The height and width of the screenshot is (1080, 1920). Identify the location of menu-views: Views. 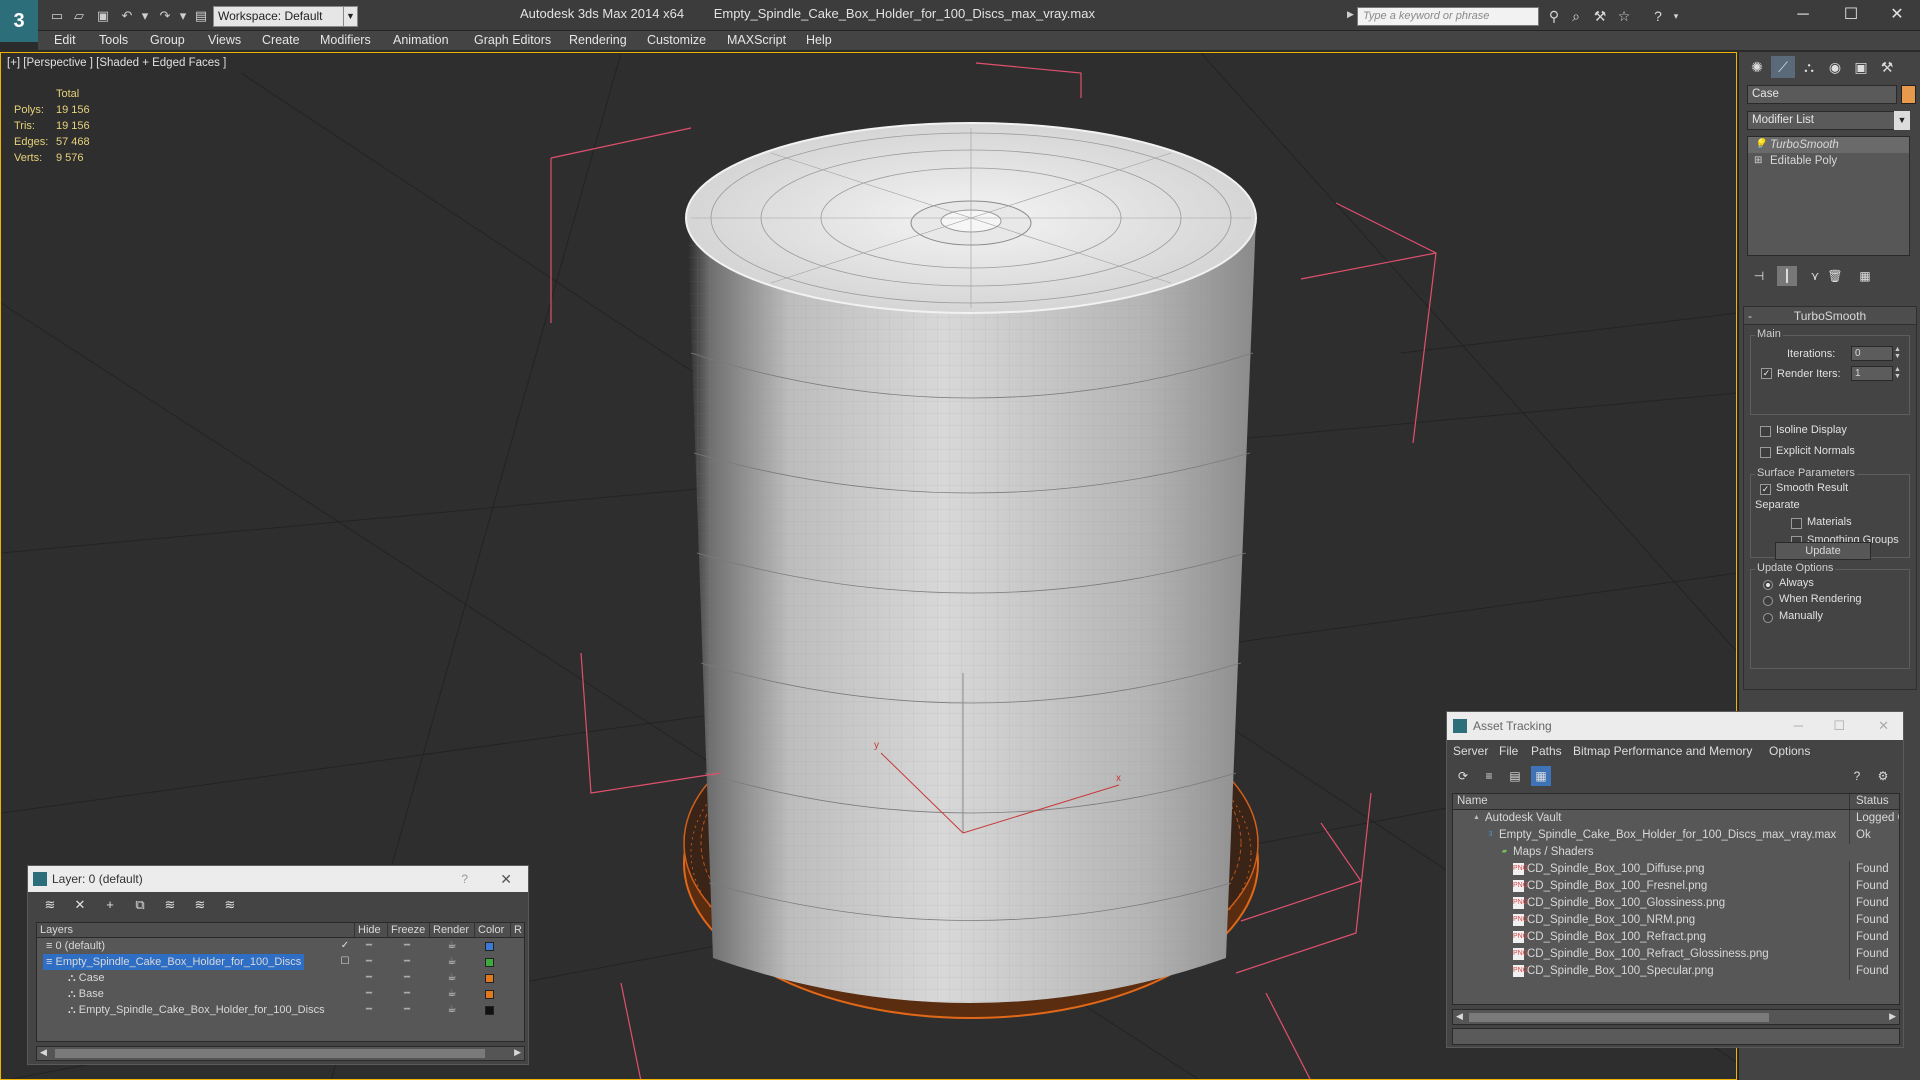
(224, 40).